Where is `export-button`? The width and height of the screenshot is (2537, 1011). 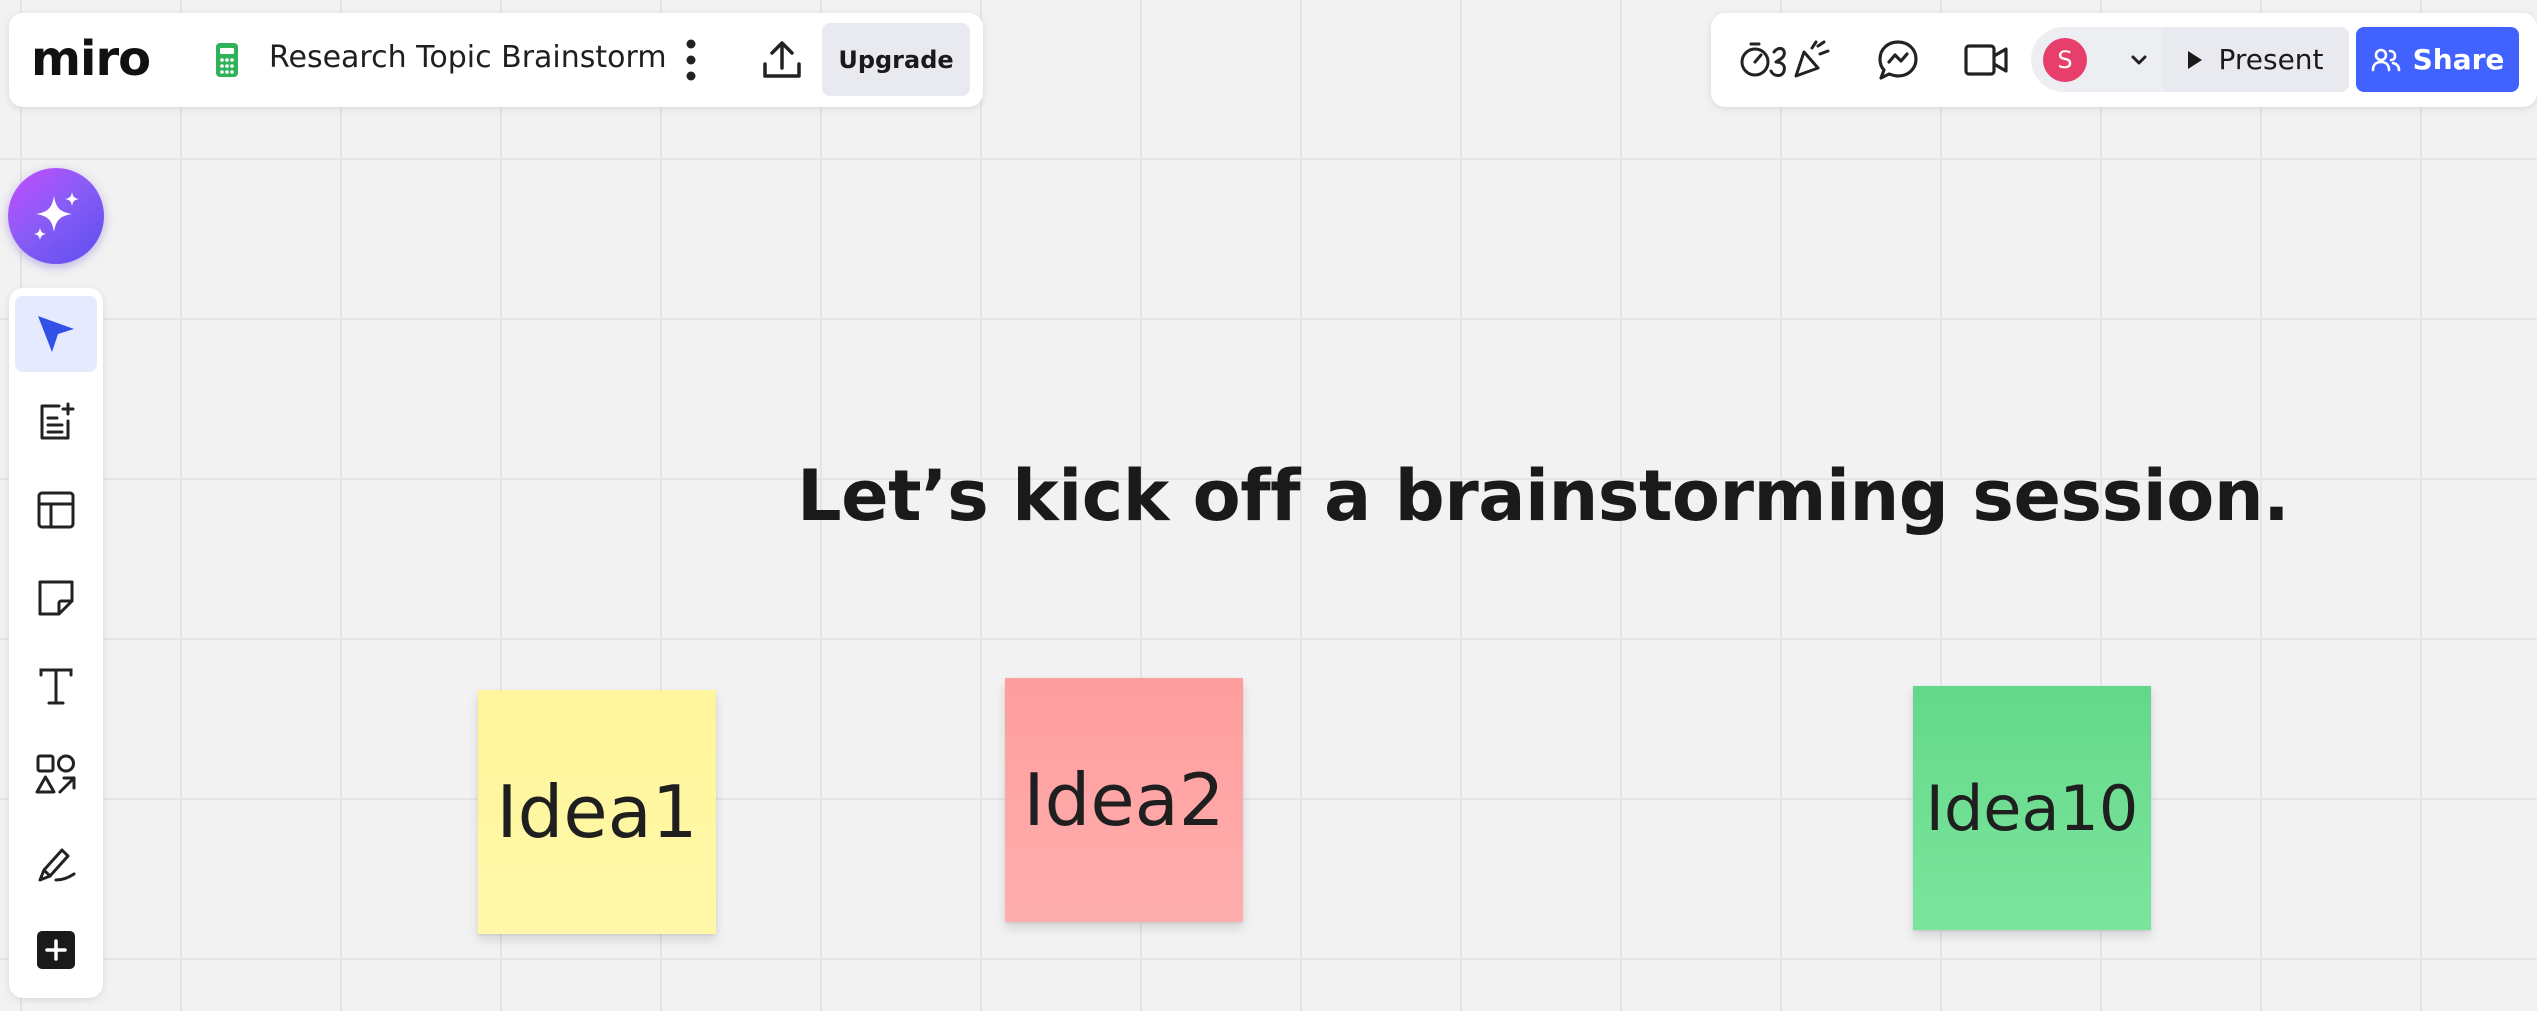 export-button is located at coordinates (782, 60).